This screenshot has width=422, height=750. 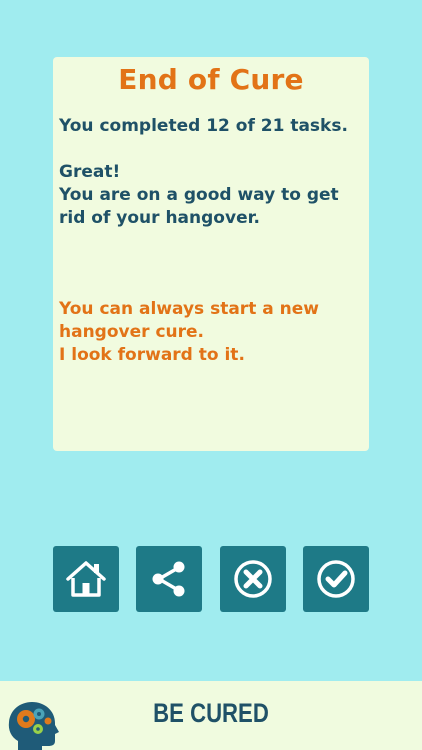 What do you see at coordinates (211, 79) in the screenshot?
I see `dialog-title: End of Cure` at bounding box center [211, 79].